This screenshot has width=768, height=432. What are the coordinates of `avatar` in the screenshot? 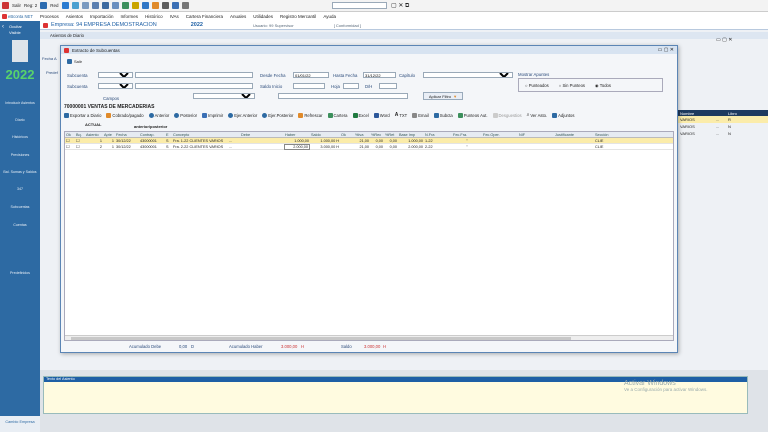 It's located at (20, 51).